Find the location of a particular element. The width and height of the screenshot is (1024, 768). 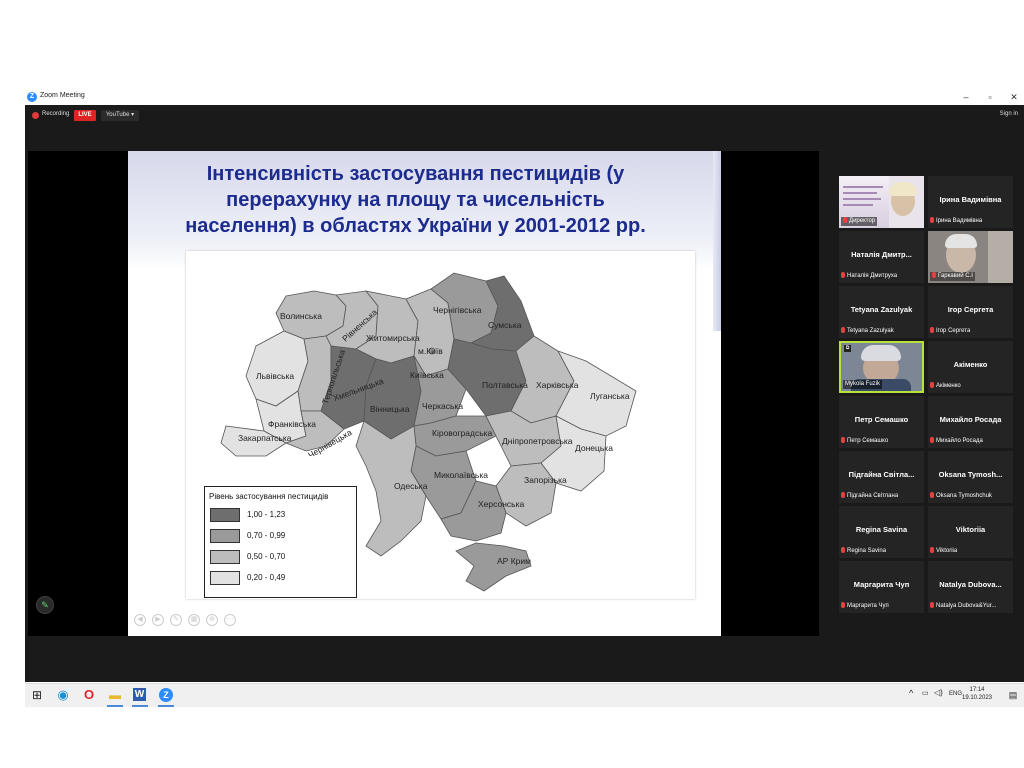

label-kyiv-city: м.Київ is located at coordinates (430, 351).